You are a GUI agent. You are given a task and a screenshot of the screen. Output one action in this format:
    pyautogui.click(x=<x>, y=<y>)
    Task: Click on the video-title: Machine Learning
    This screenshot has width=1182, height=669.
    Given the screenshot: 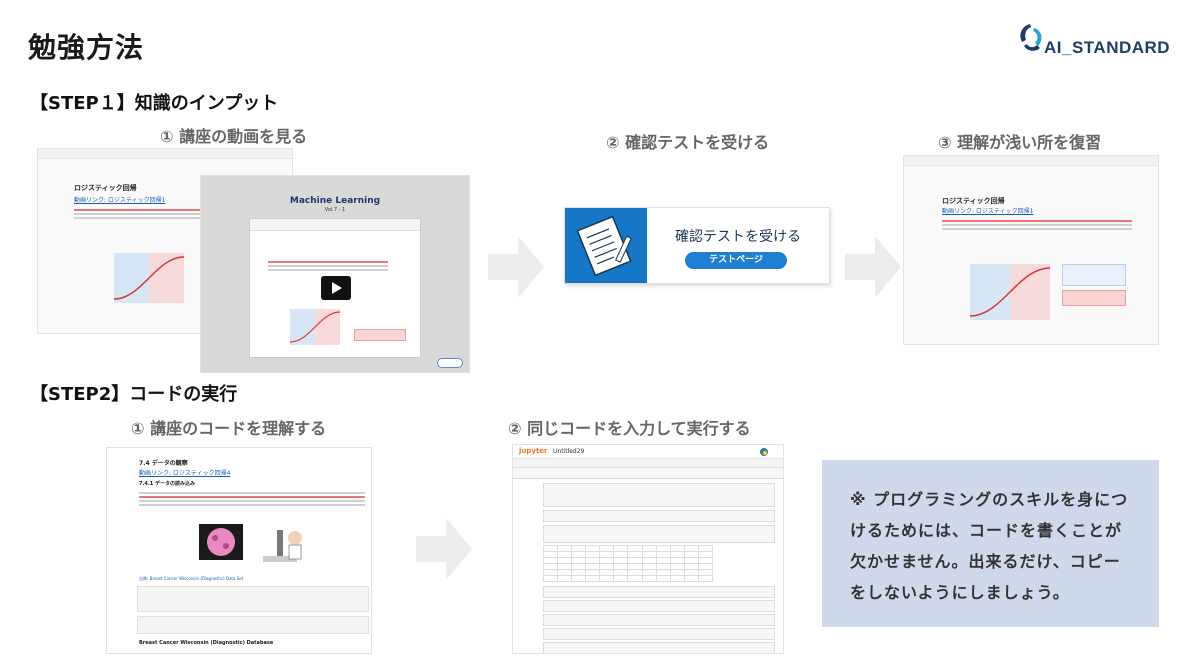 What is the action you would take?
    pyautogui.click(x=335, y=201)
    